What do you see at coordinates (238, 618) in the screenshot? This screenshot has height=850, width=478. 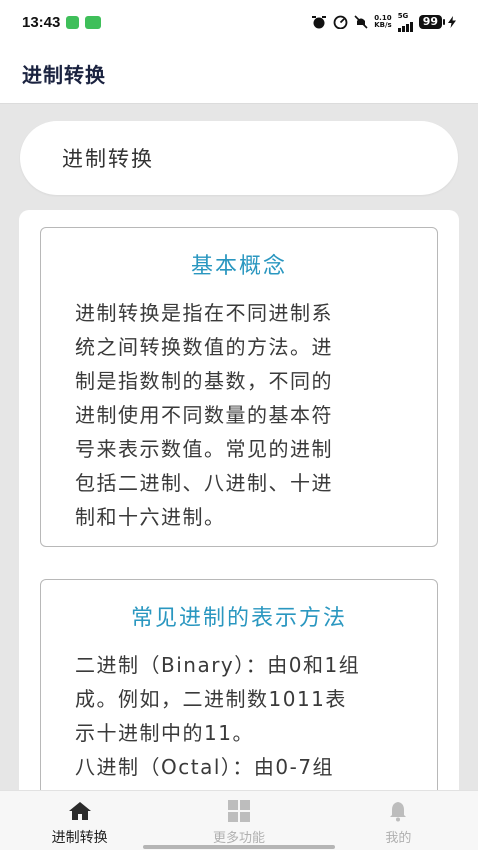 I see `section-title: 常见进制的表示方法` at bounding box center [238, 618].